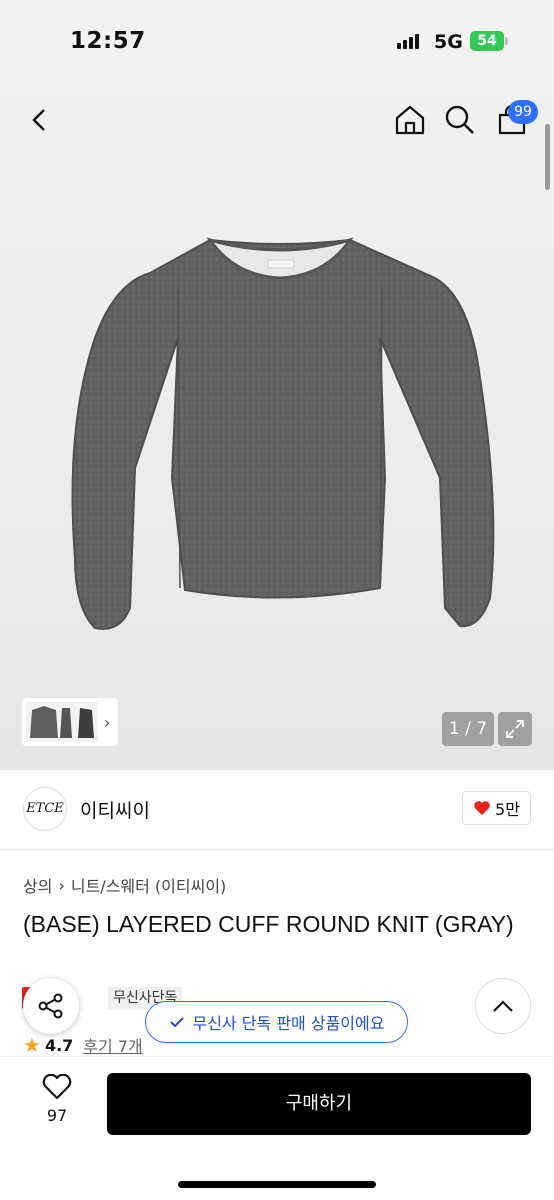 The width and height of the screenshot is (554, 1200). I want to click on network-label: 5G, so click(448, 42).